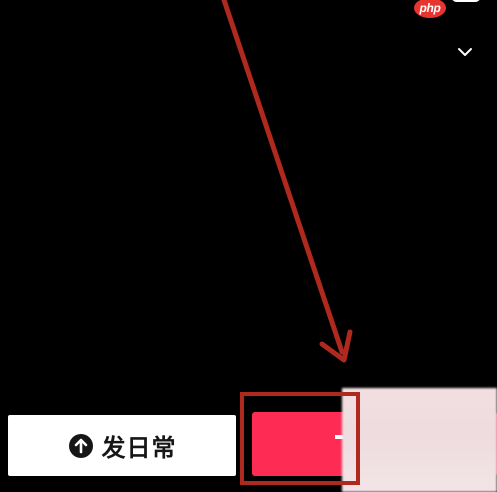  What do you see at coordinates (419, 440) in the screenshot?
I see `blurred-overlay` at bounding box center [419, 440].